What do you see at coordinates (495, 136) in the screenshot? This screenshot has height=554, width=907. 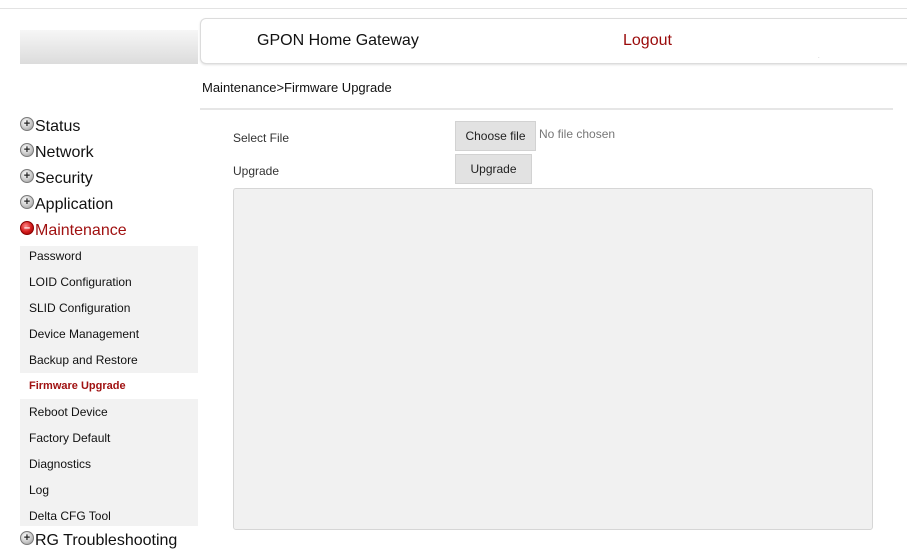 I see `choose-file-button: Choose file` at bounding box center [495, 136].